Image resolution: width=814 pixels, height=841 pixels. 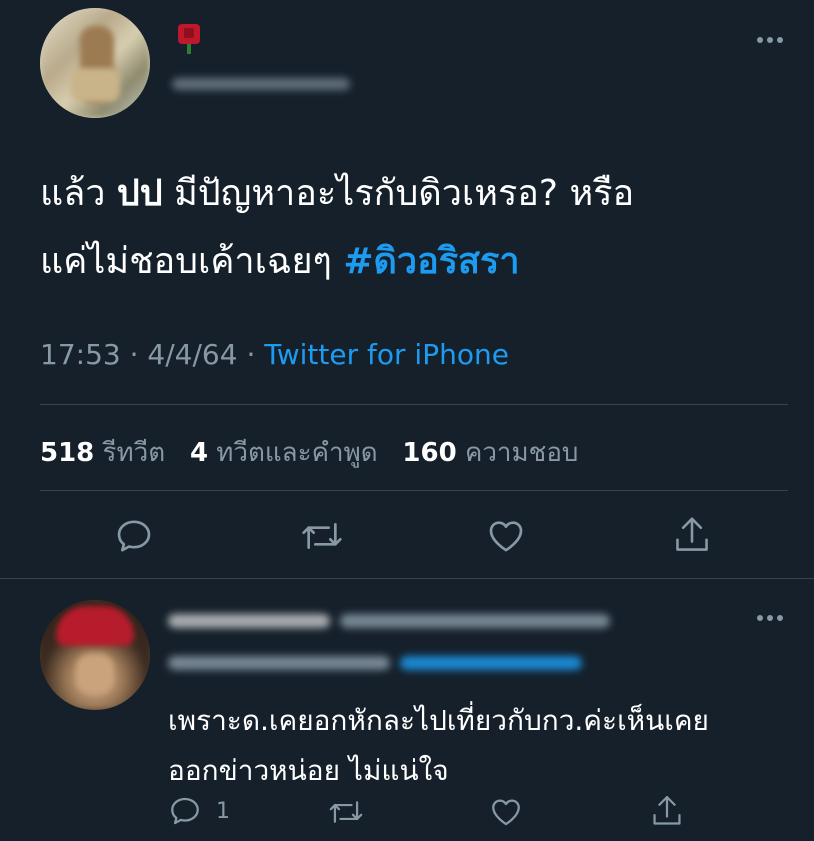 I want to click on tweet-text-bold: ปป, so click(x=139, y=193).